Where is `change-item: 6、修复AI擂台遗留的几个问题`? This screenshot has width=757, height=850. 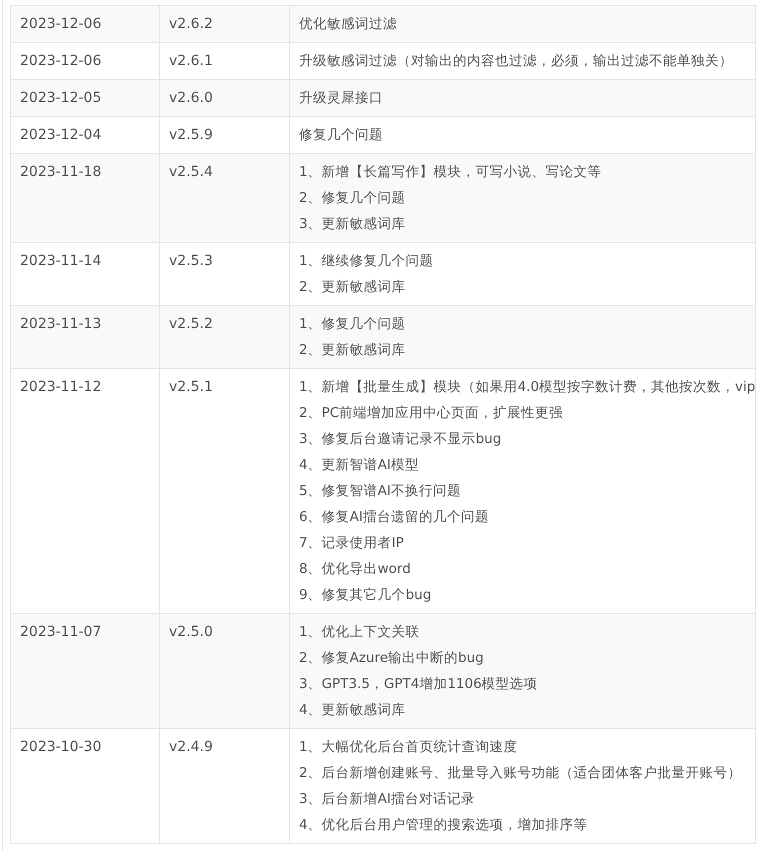 change-item: 6、修复AI擂台遗留的几个问题 is located at coordinates (394, 517).